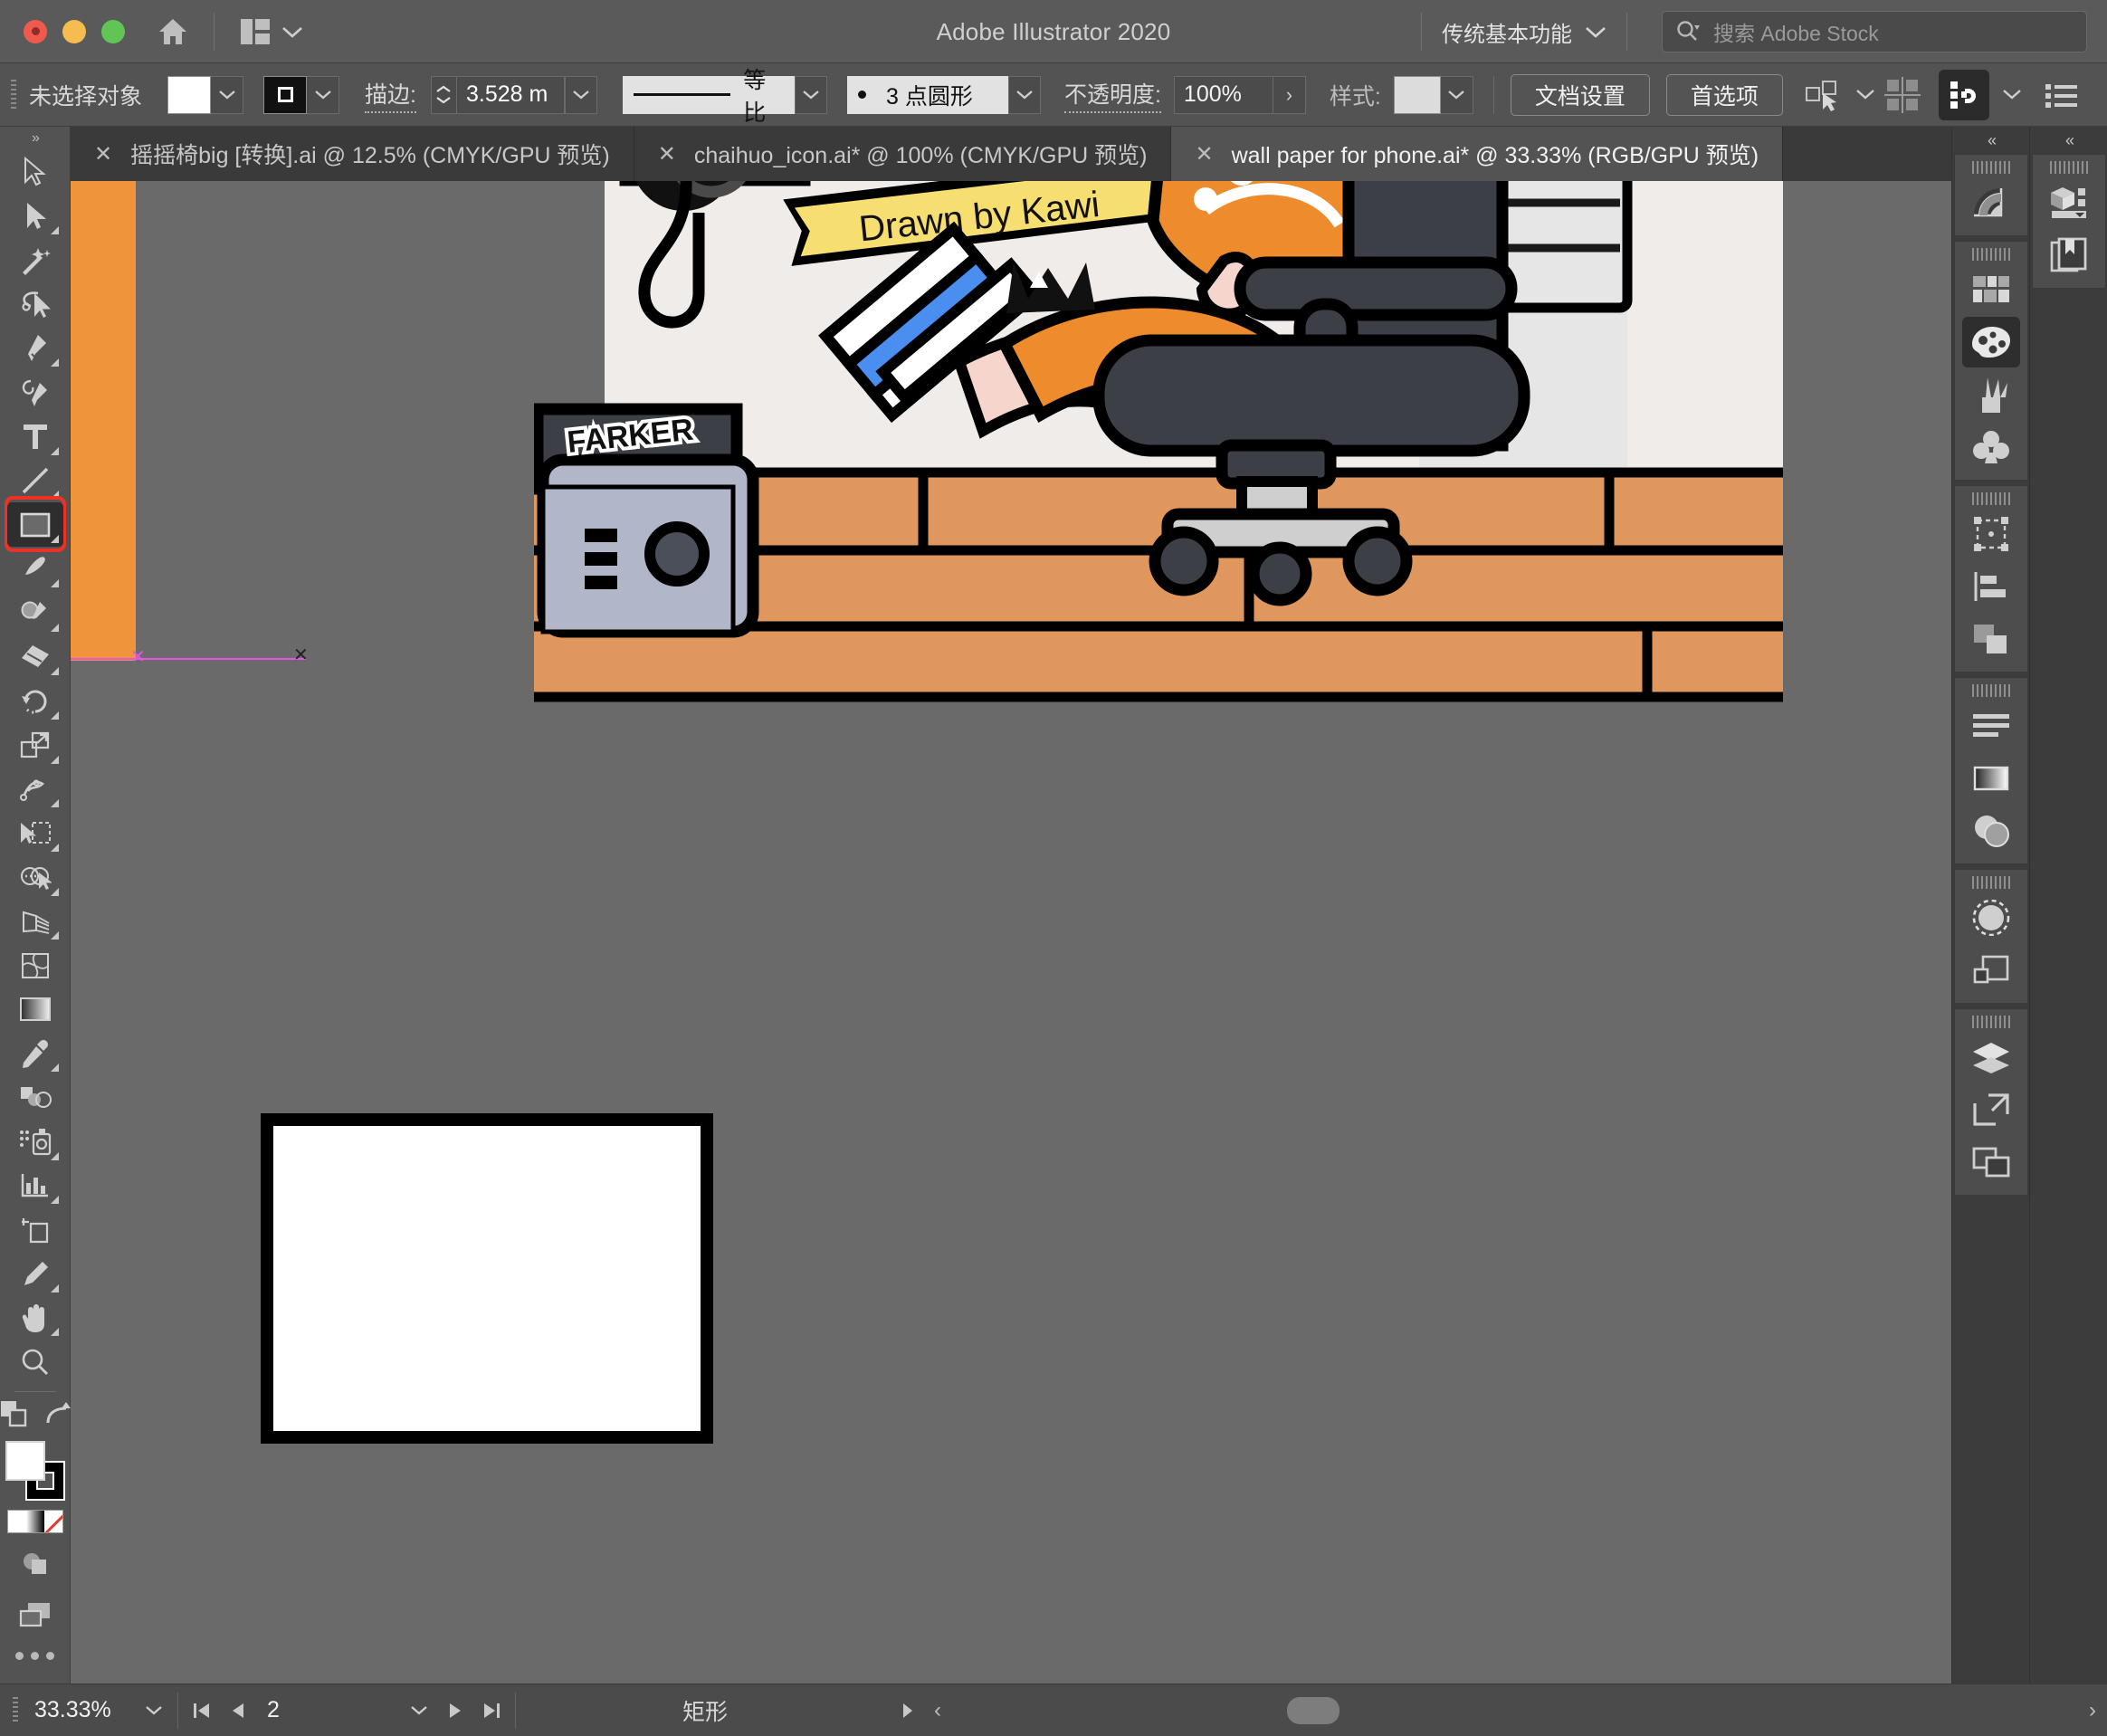 This screenshot has width=2107, height=1736. Describe the element at coordinates (323, 94) in the screenshot. I see `stroke-dropdown` at that location.